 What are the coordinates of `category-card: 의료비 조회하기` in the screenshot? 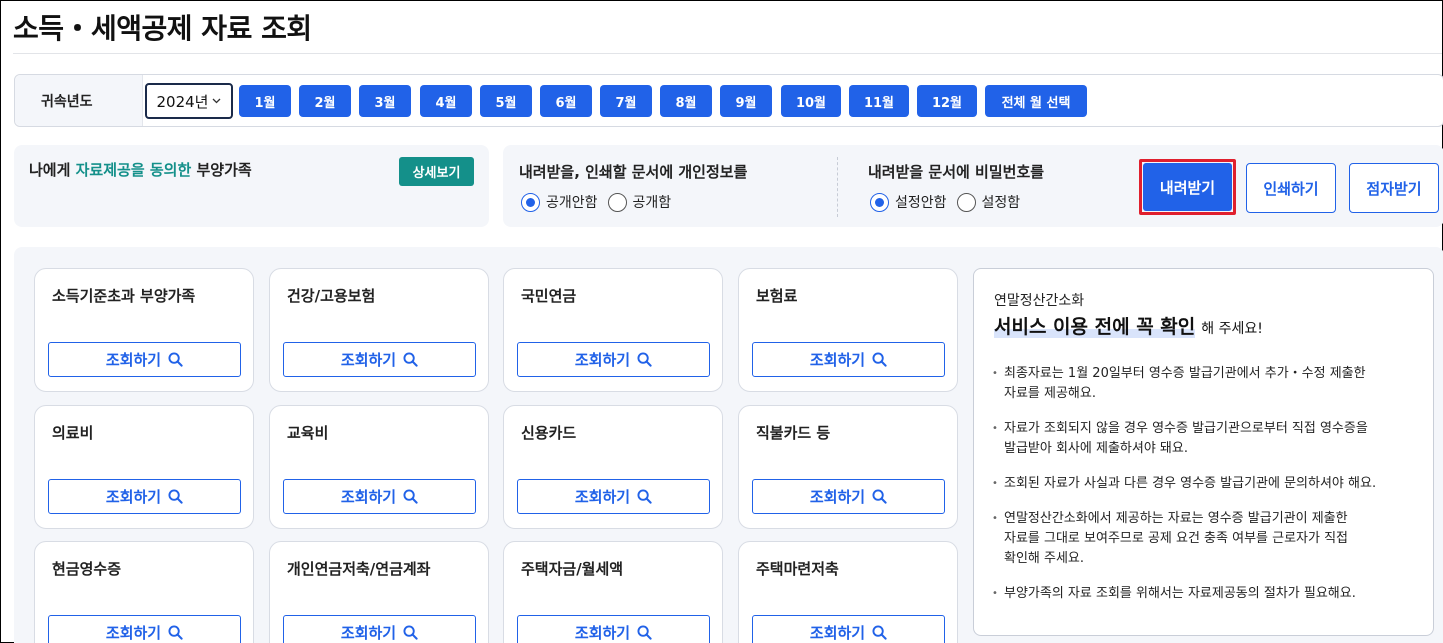 It's located at (144, 467).